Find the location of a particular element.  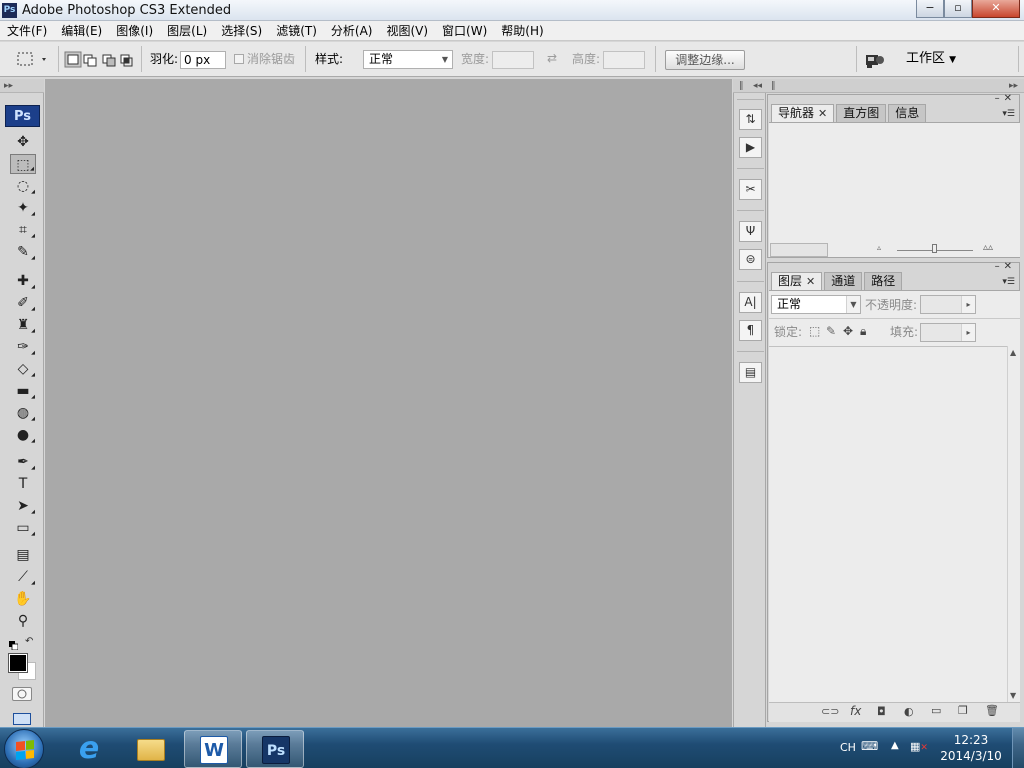

hand-tool: ✋ is located at coordinates (23, 599).